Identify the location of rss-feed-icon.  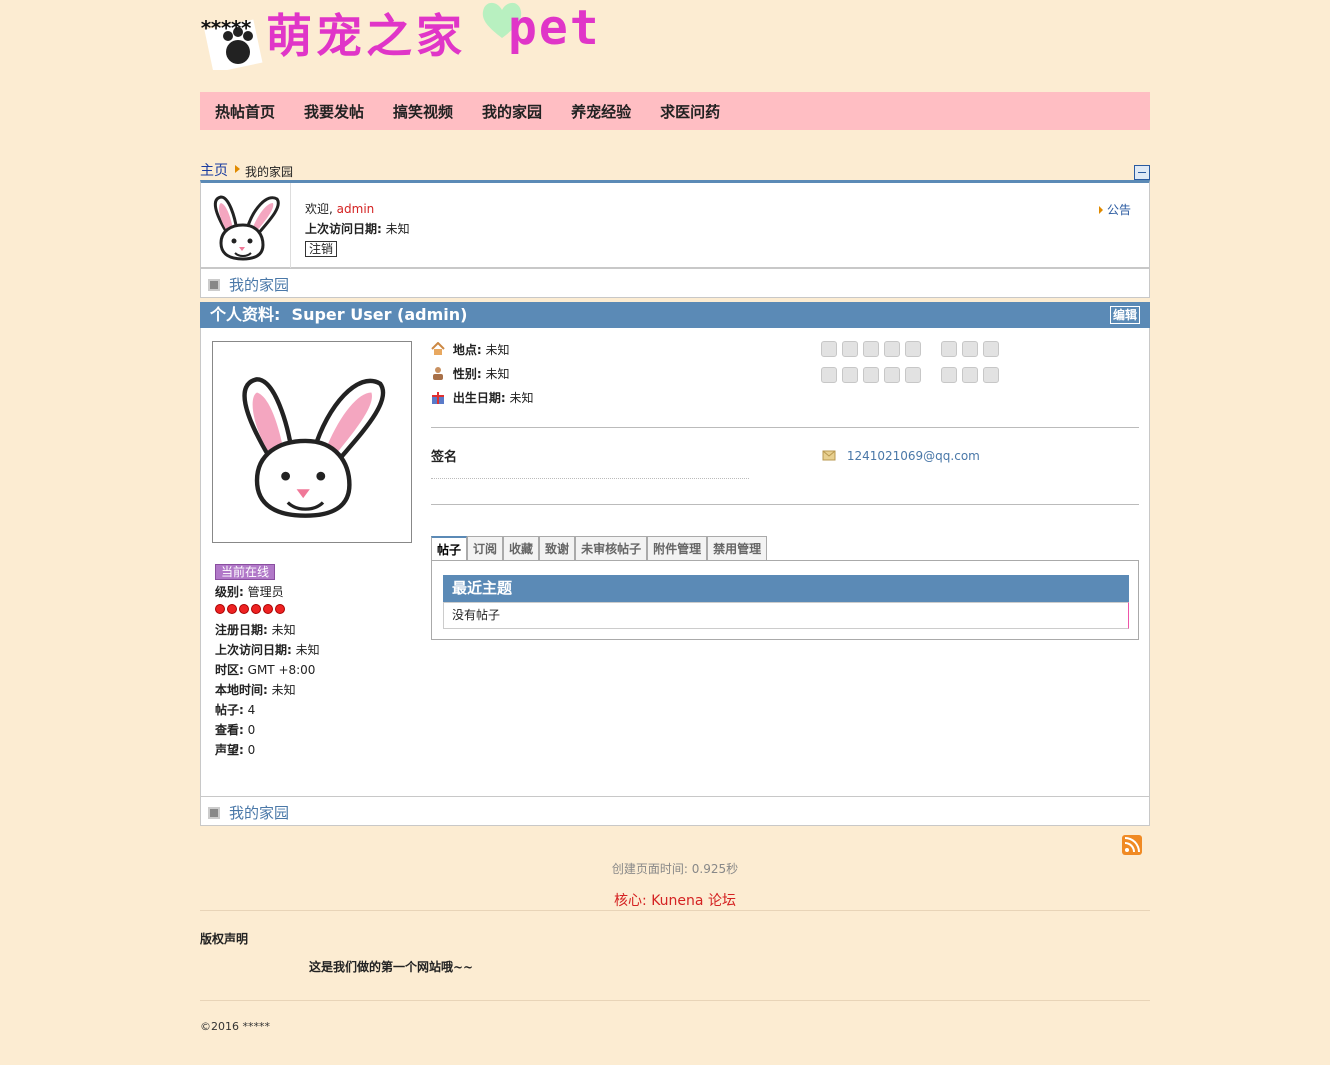
(1132, 845).